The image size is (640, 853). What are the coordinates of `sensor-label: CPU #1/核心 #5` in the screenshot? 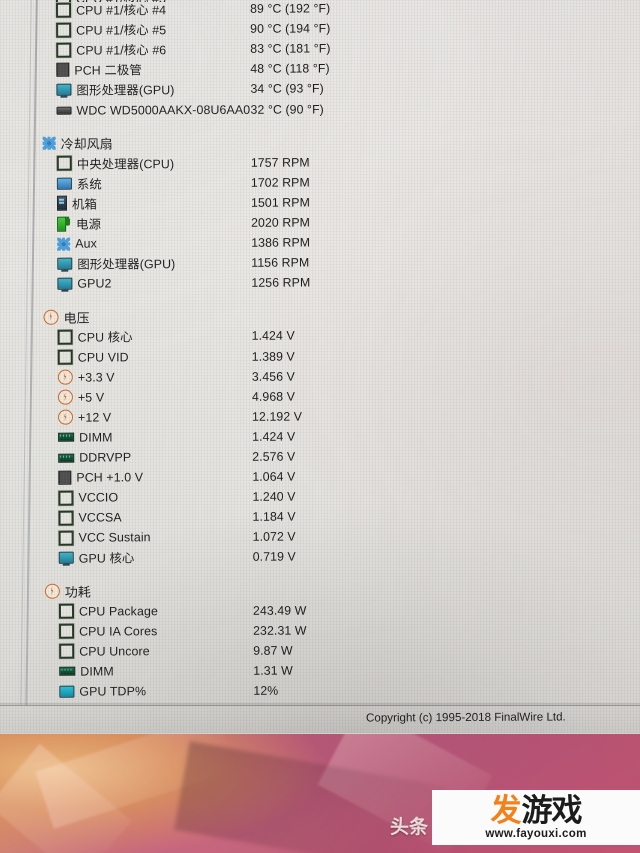 It's located at (121, 30).